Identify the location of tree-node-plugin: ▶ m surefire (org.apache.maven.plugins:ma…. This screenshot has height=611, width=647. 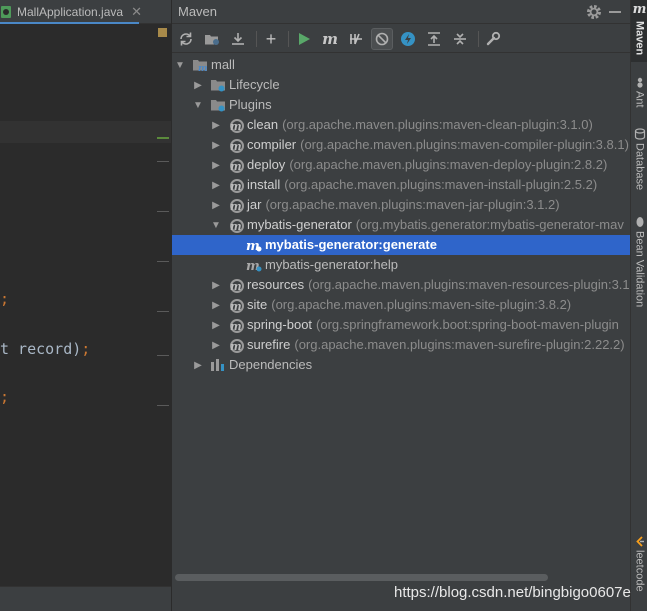
(401, 345).